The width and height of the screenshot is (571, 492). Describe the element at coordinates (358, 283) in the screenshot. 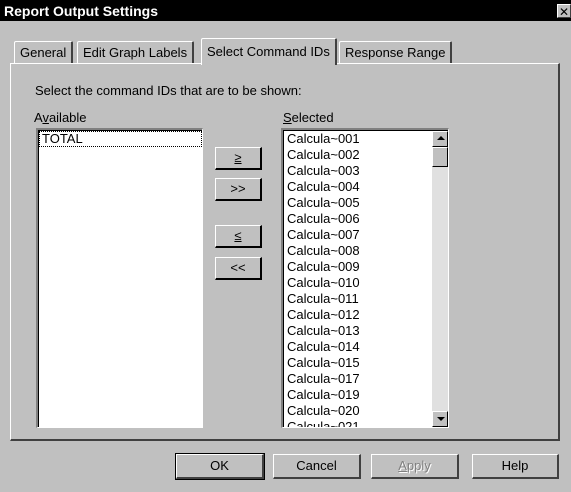

I see `selected-list-item: Calcula~010` at that location.